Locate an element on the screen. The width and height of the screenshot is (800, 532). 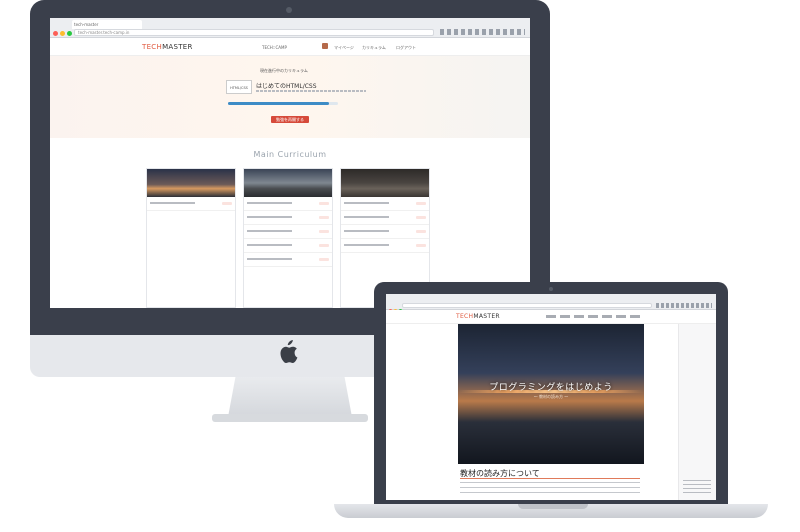
article-hero-title: プログラミングをはじめよう is located at coordinates (551, 388).